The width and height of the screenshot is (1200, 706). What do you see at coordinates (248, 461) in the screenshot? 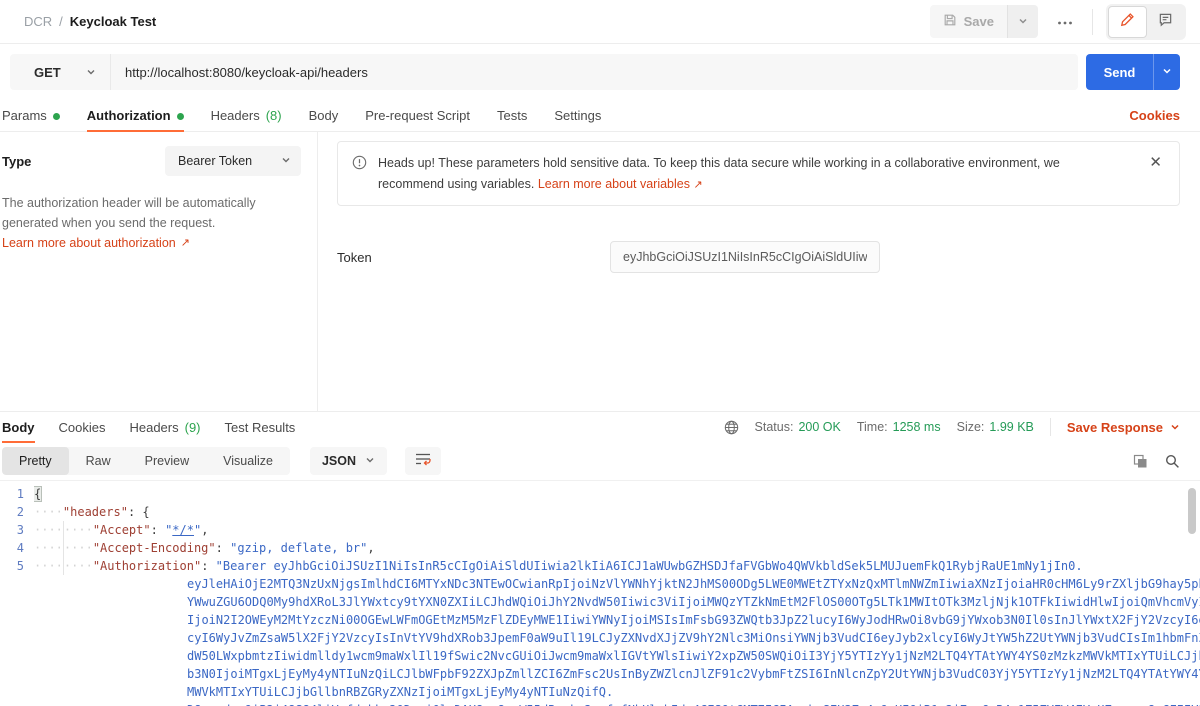
I see `view-mode-visualize: Visualize` at bounding box center [248, 461].